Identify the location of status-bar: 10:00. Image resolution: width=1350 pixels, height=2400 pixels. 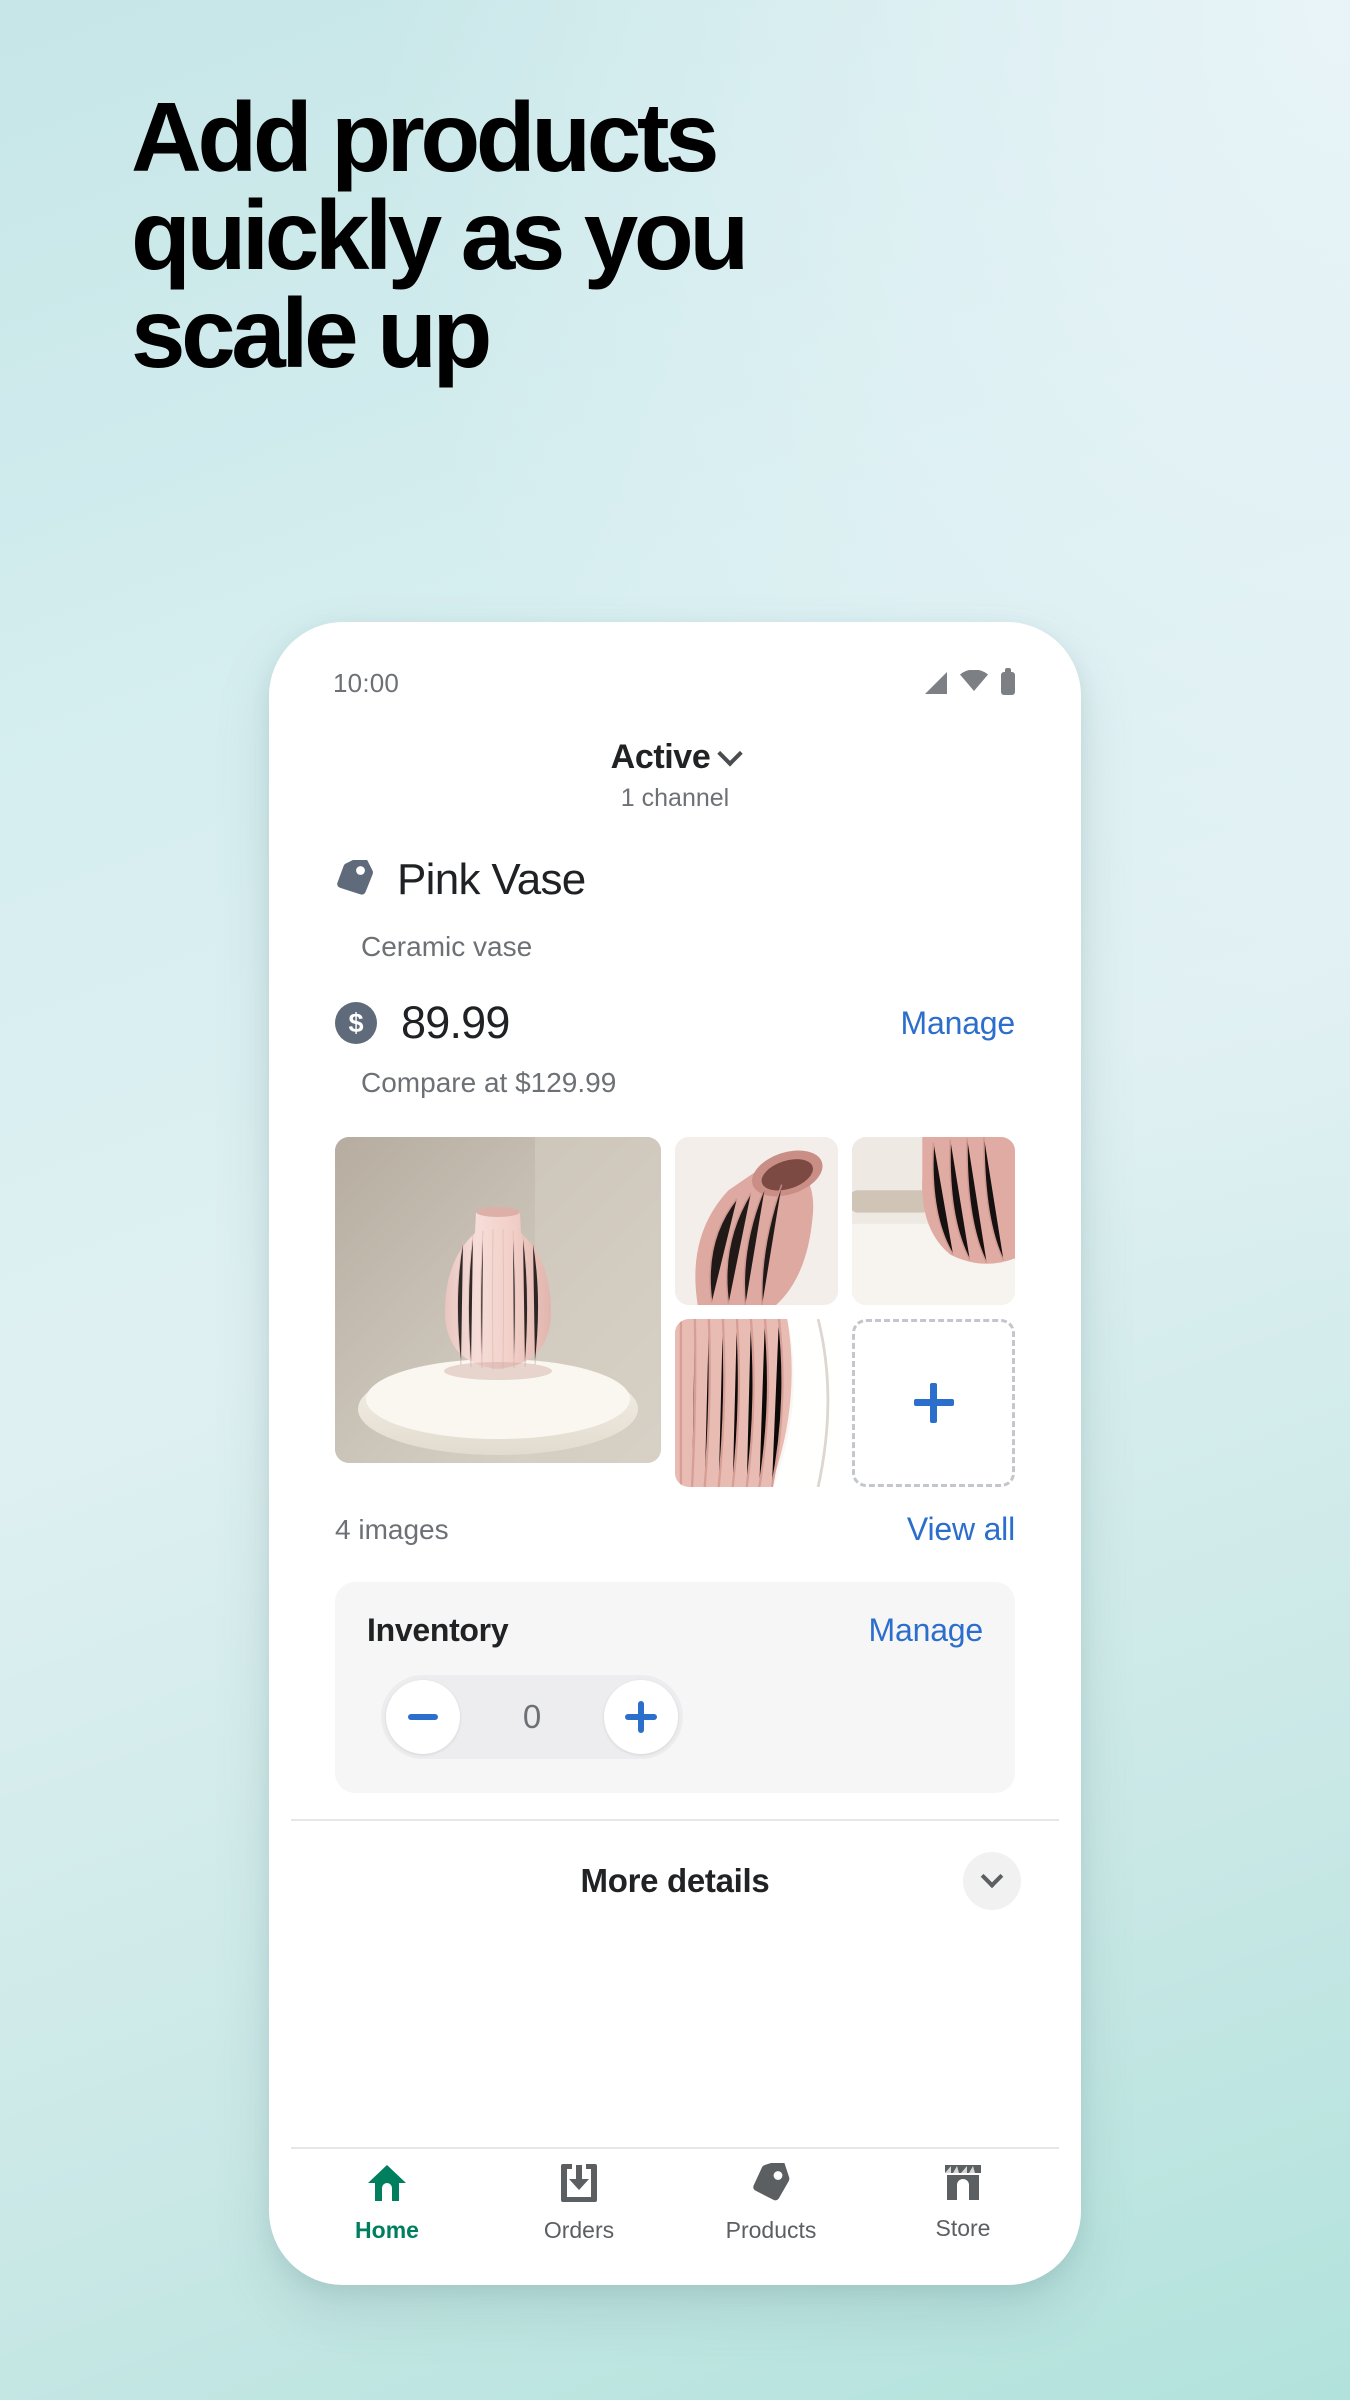
(675, 683).